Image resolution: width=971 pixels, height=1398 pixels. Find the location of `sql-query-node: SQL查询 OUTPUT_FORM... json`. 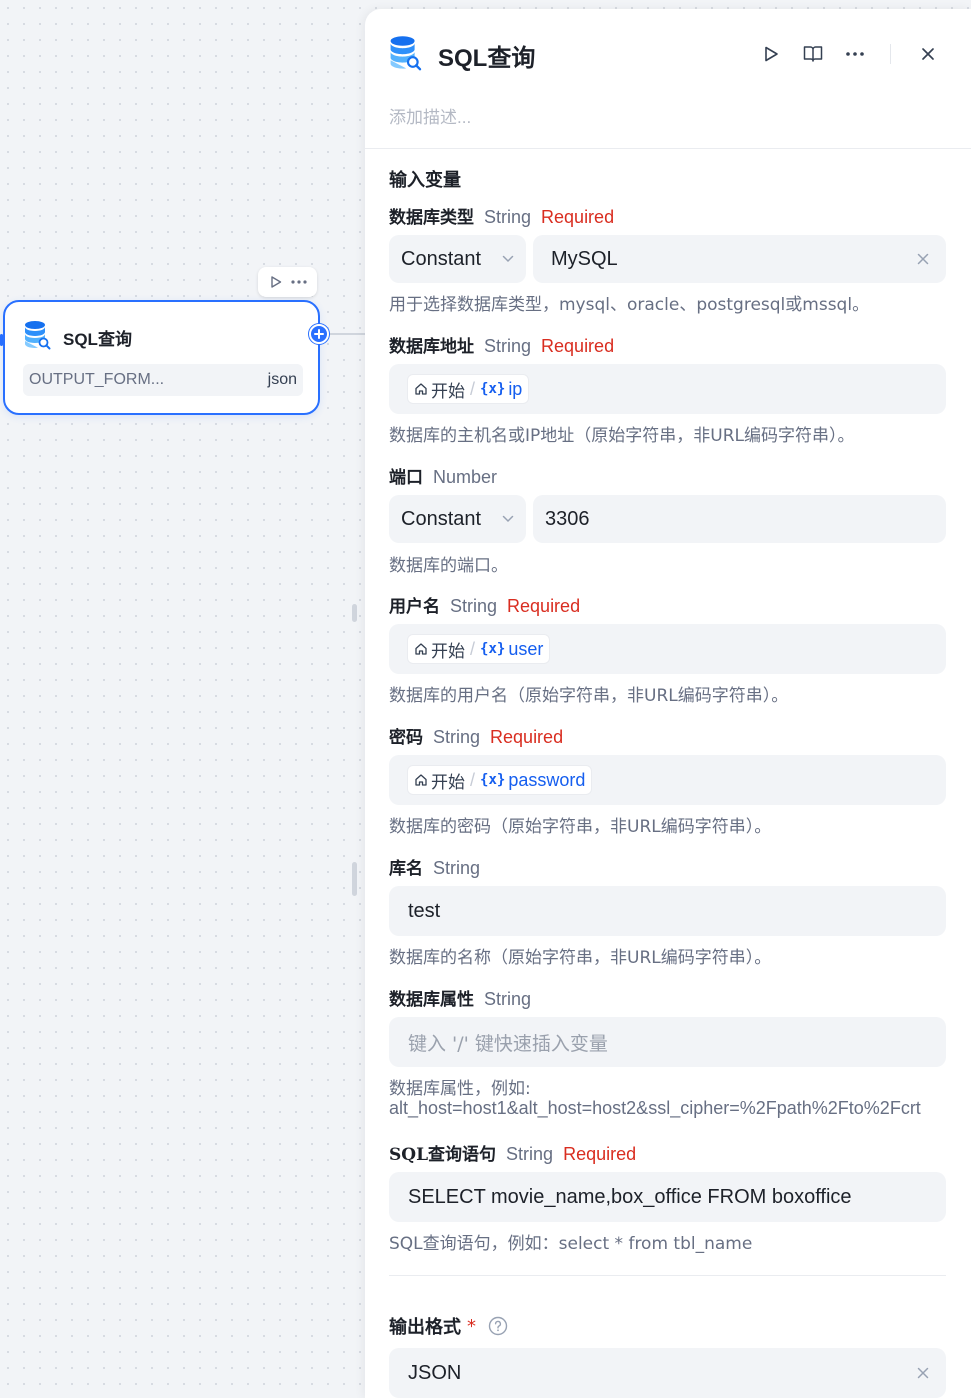

sql-query-node: SQL查询 OUTPUT_FORM... json is located at coordinates (161, 357).